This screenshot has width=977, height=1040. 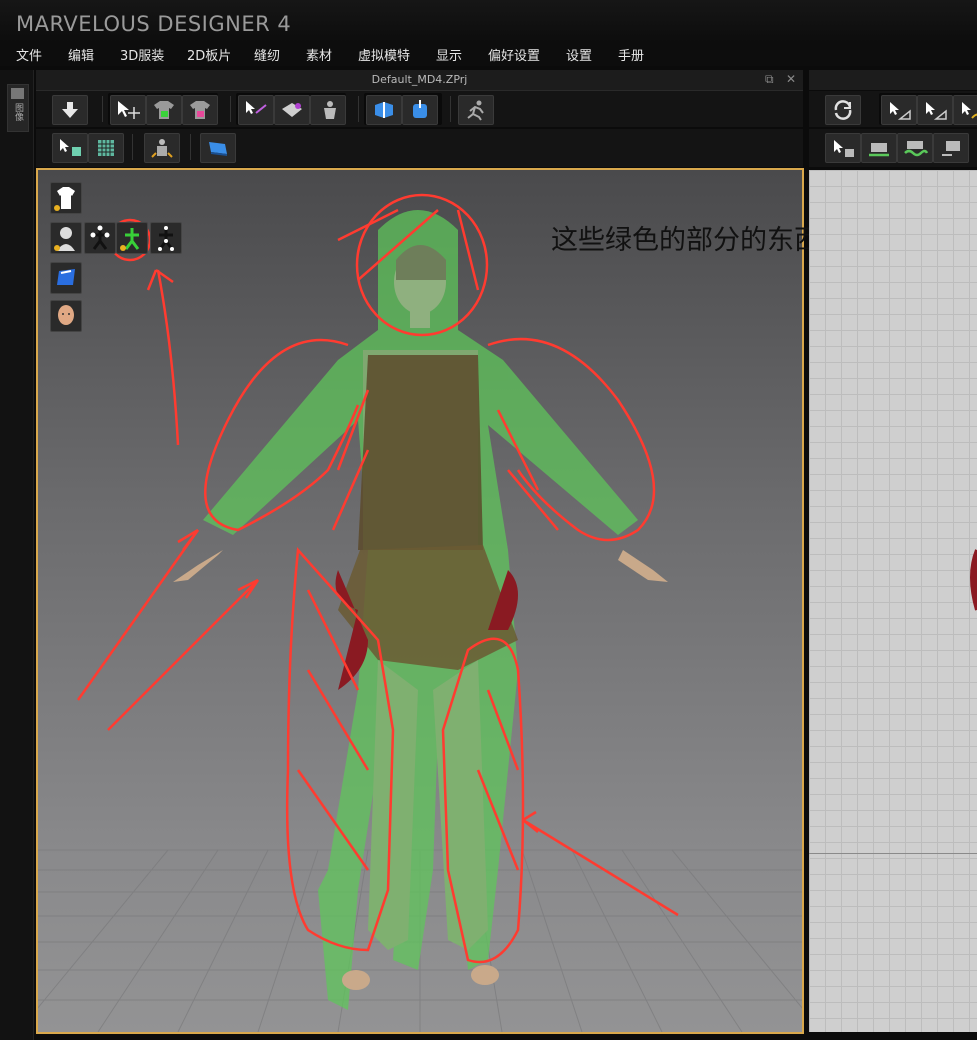 What do you see at coordinates (843, 148) in the screenshot?
I see `seam-select-icon` at bounding box center [843, 148].